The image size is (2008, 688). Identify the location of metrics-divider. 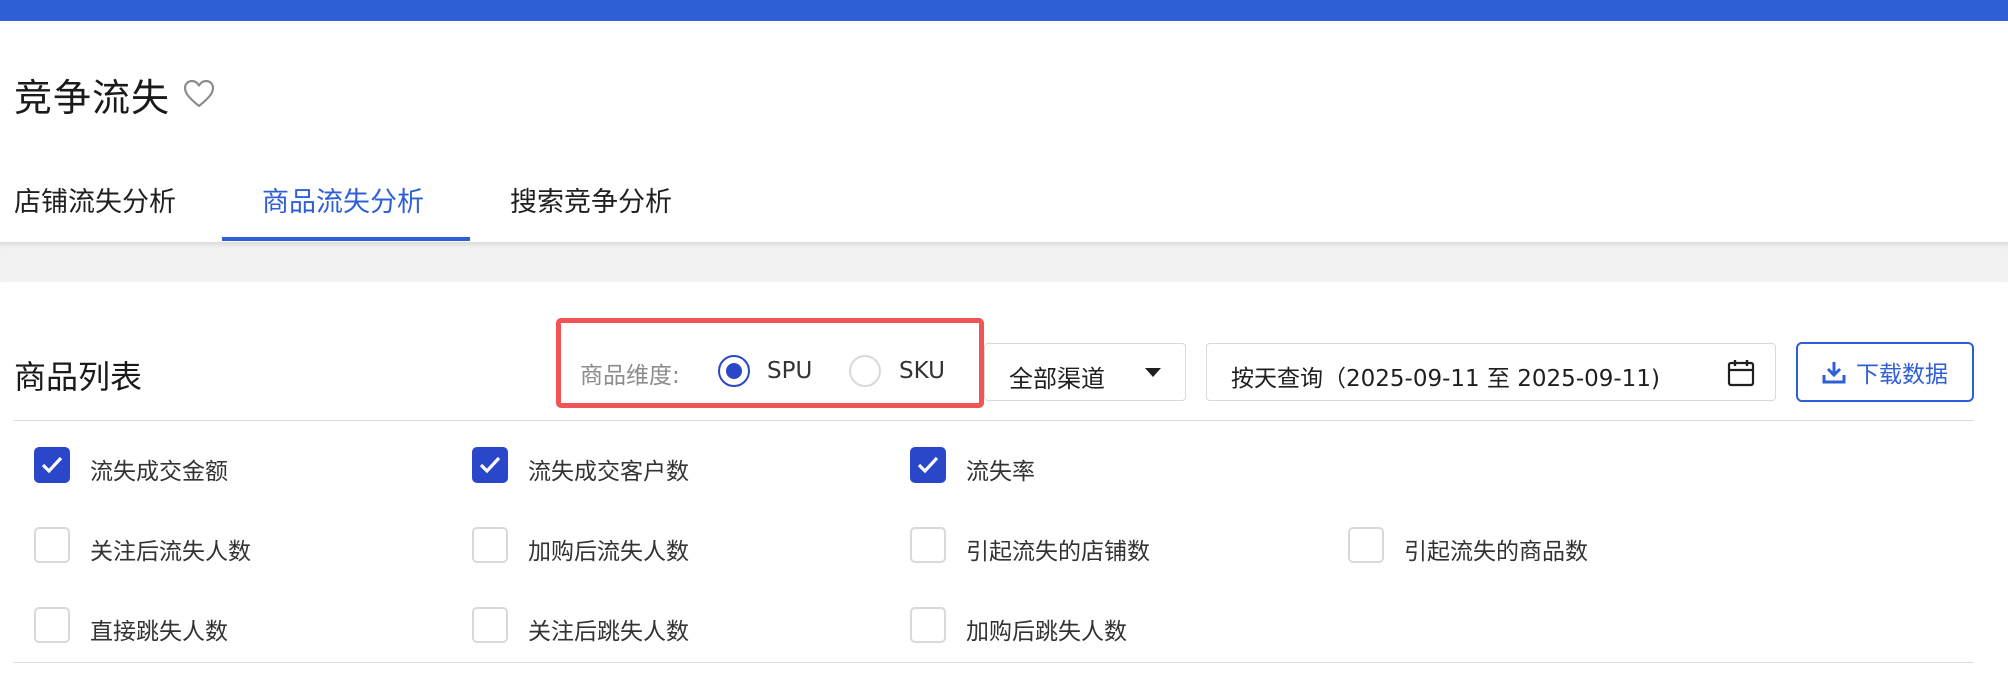
(994, 662).